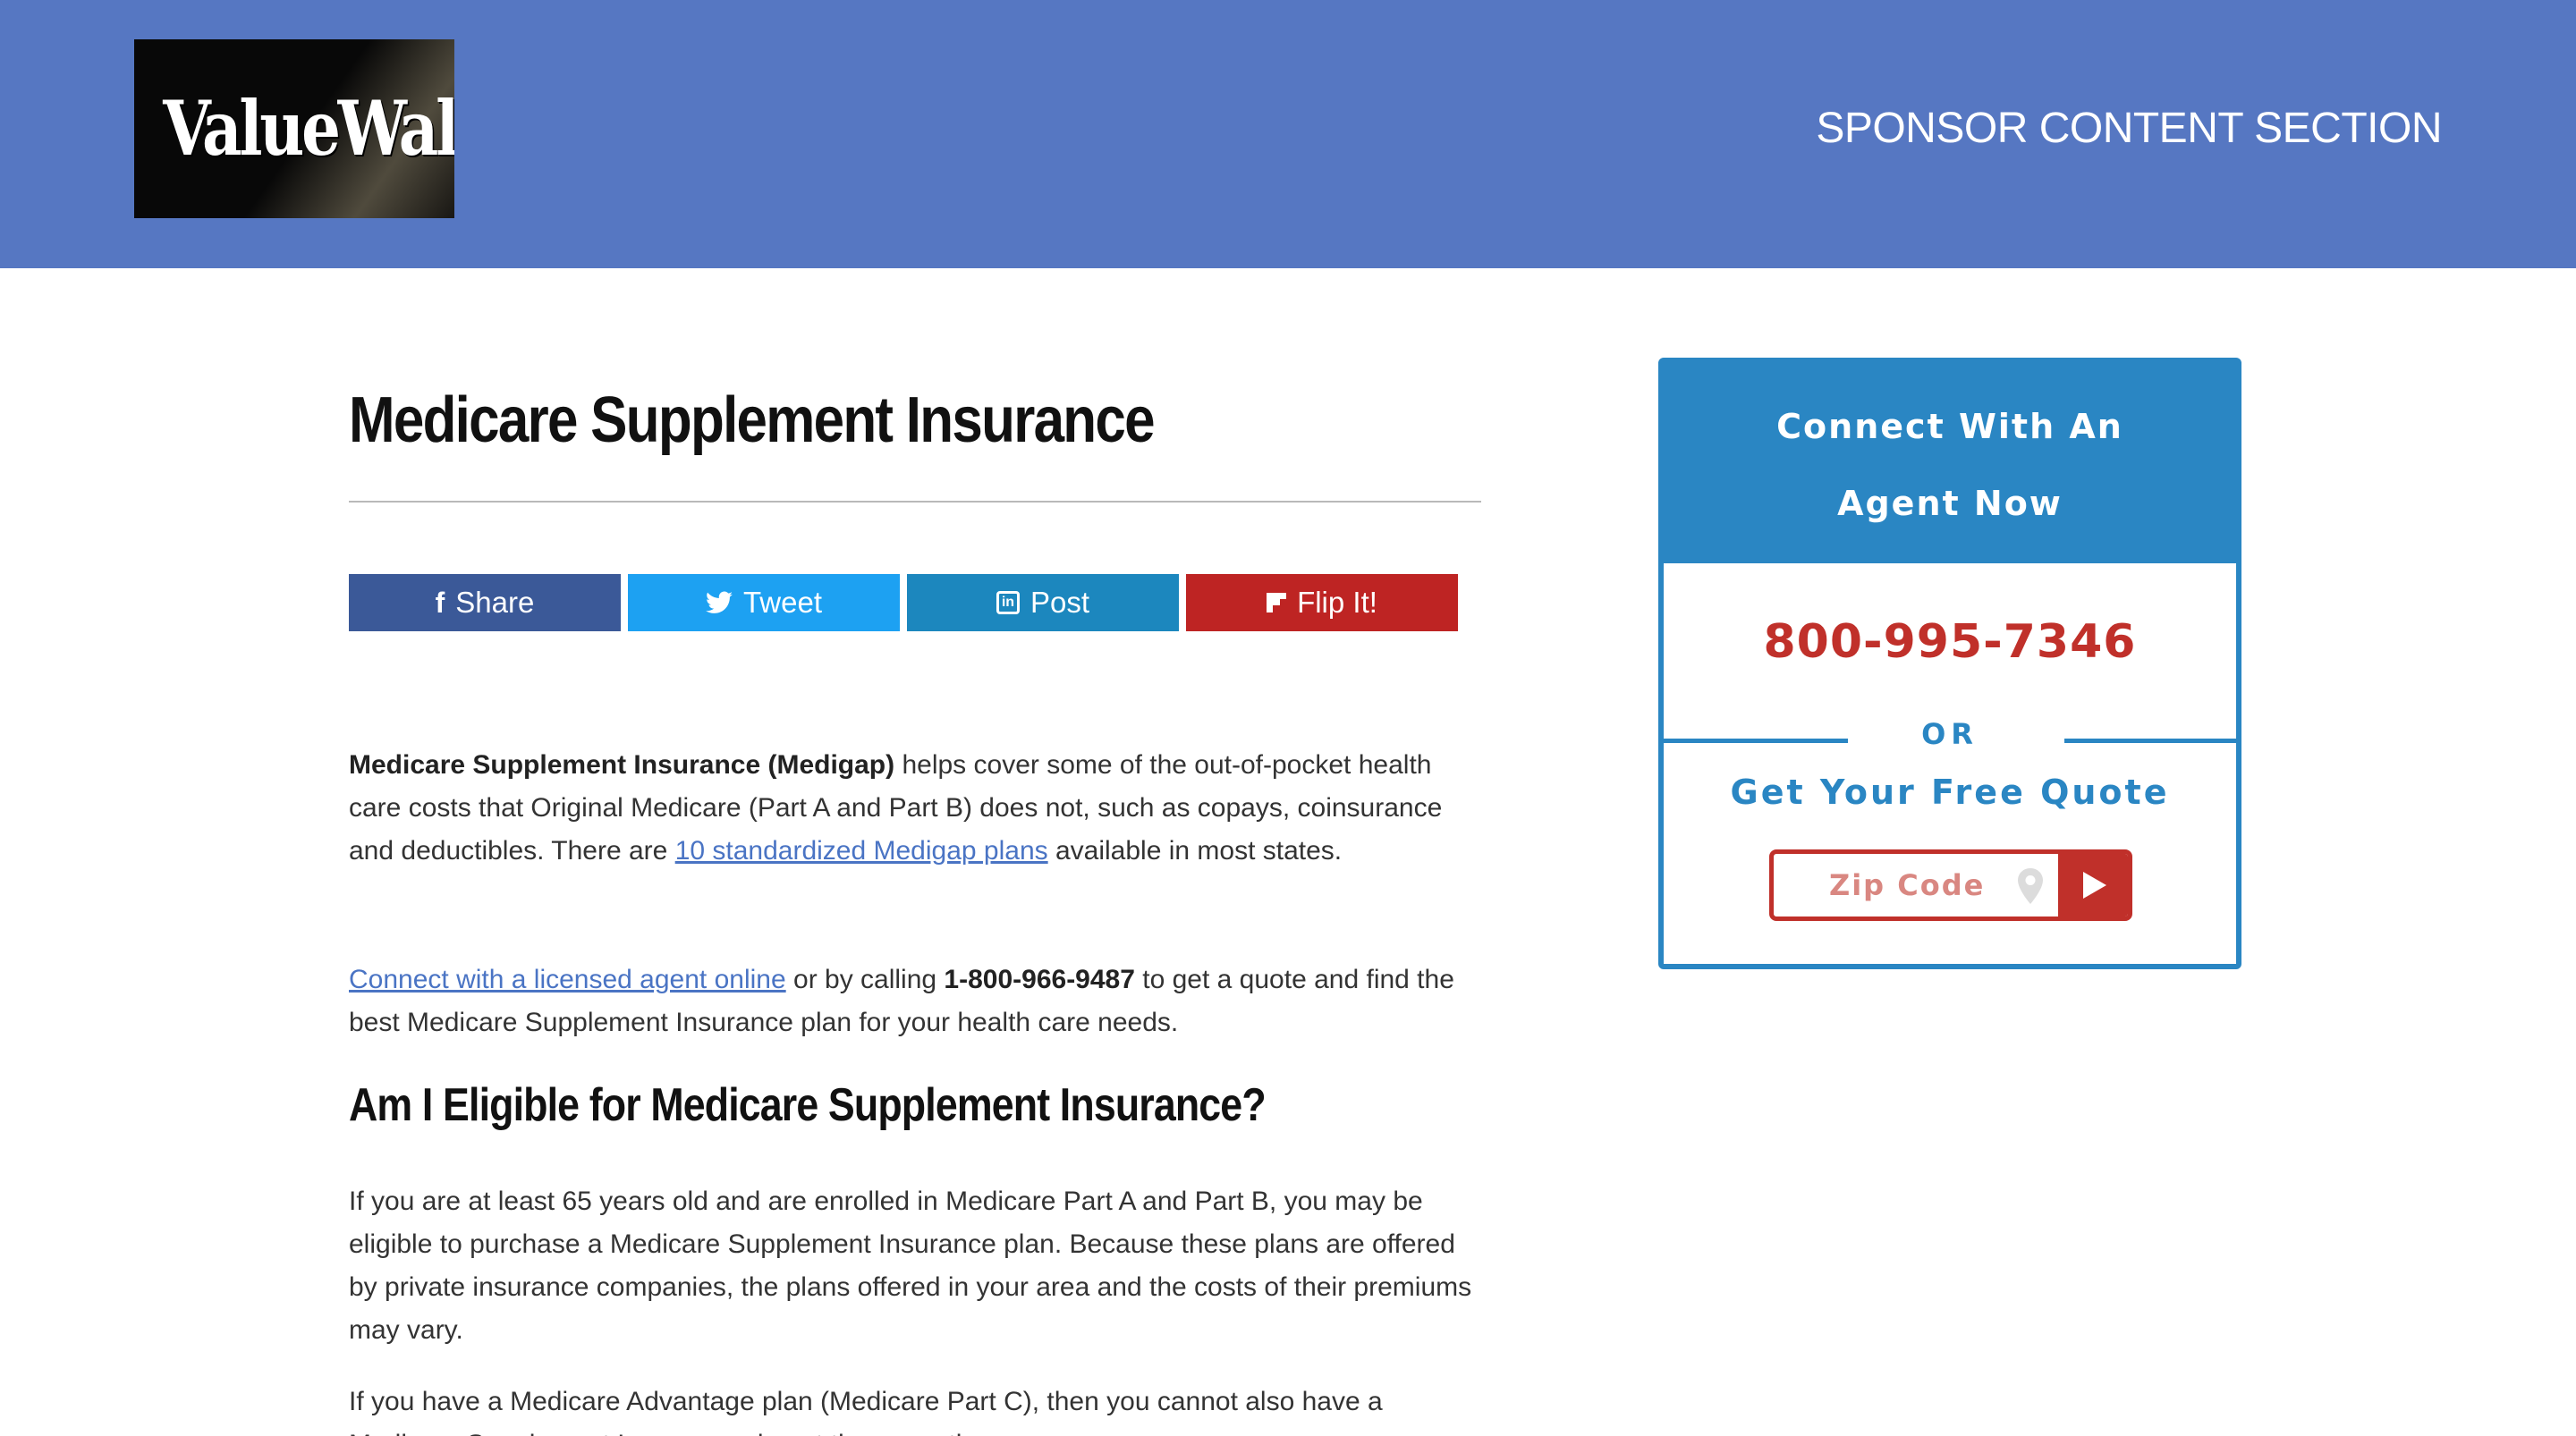 The height and width of the screenshot is (1436, 2576). I want to click on share-flipboard-label: Flip It!, so click(1337, 602).